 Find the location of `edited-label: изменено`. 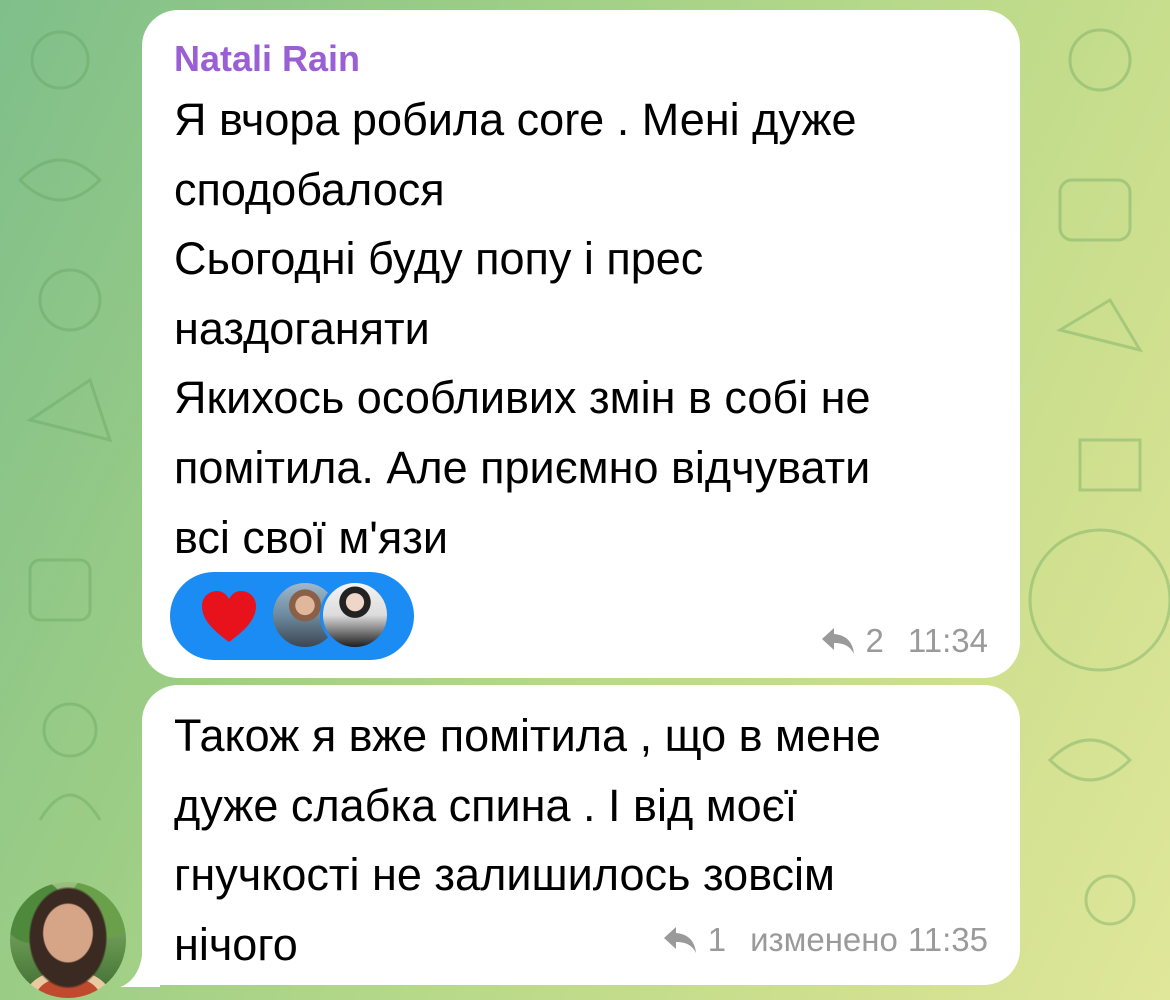

edited-label: изменено is located at coordinates (824, 939).